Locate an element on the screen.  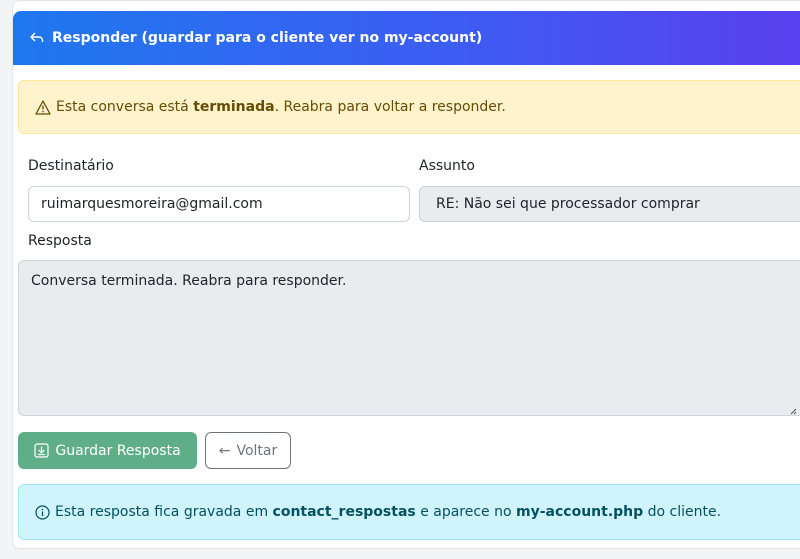
back-button: ← Voltar is located at coordinates (248, 450).